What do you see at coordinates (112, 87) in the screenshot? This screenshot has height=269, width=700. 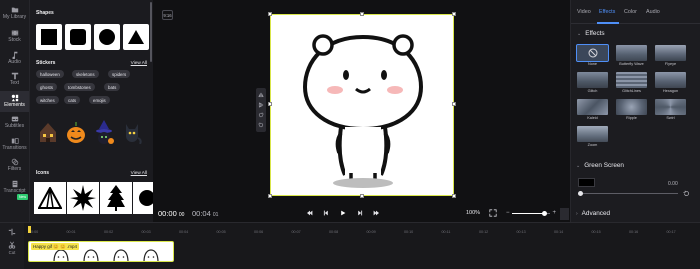 I see `sticker-chip: bats` at bounding box center [112, 87].